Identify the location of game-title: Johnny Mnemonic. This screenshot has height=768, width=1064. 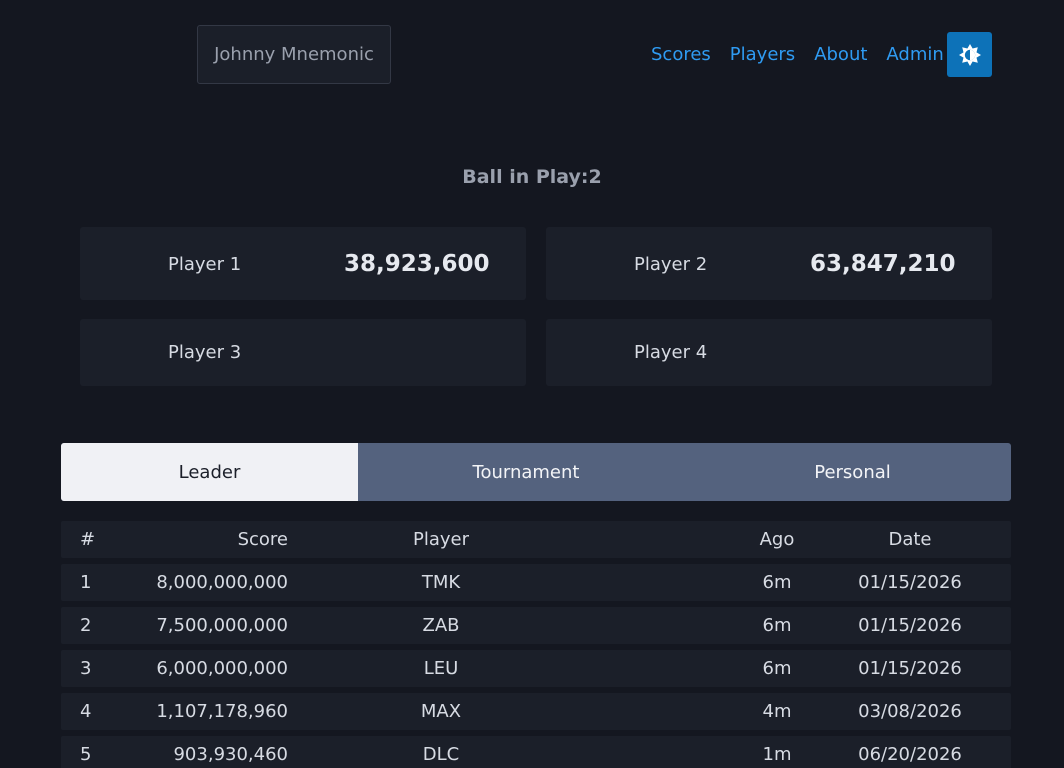
(294, 54).